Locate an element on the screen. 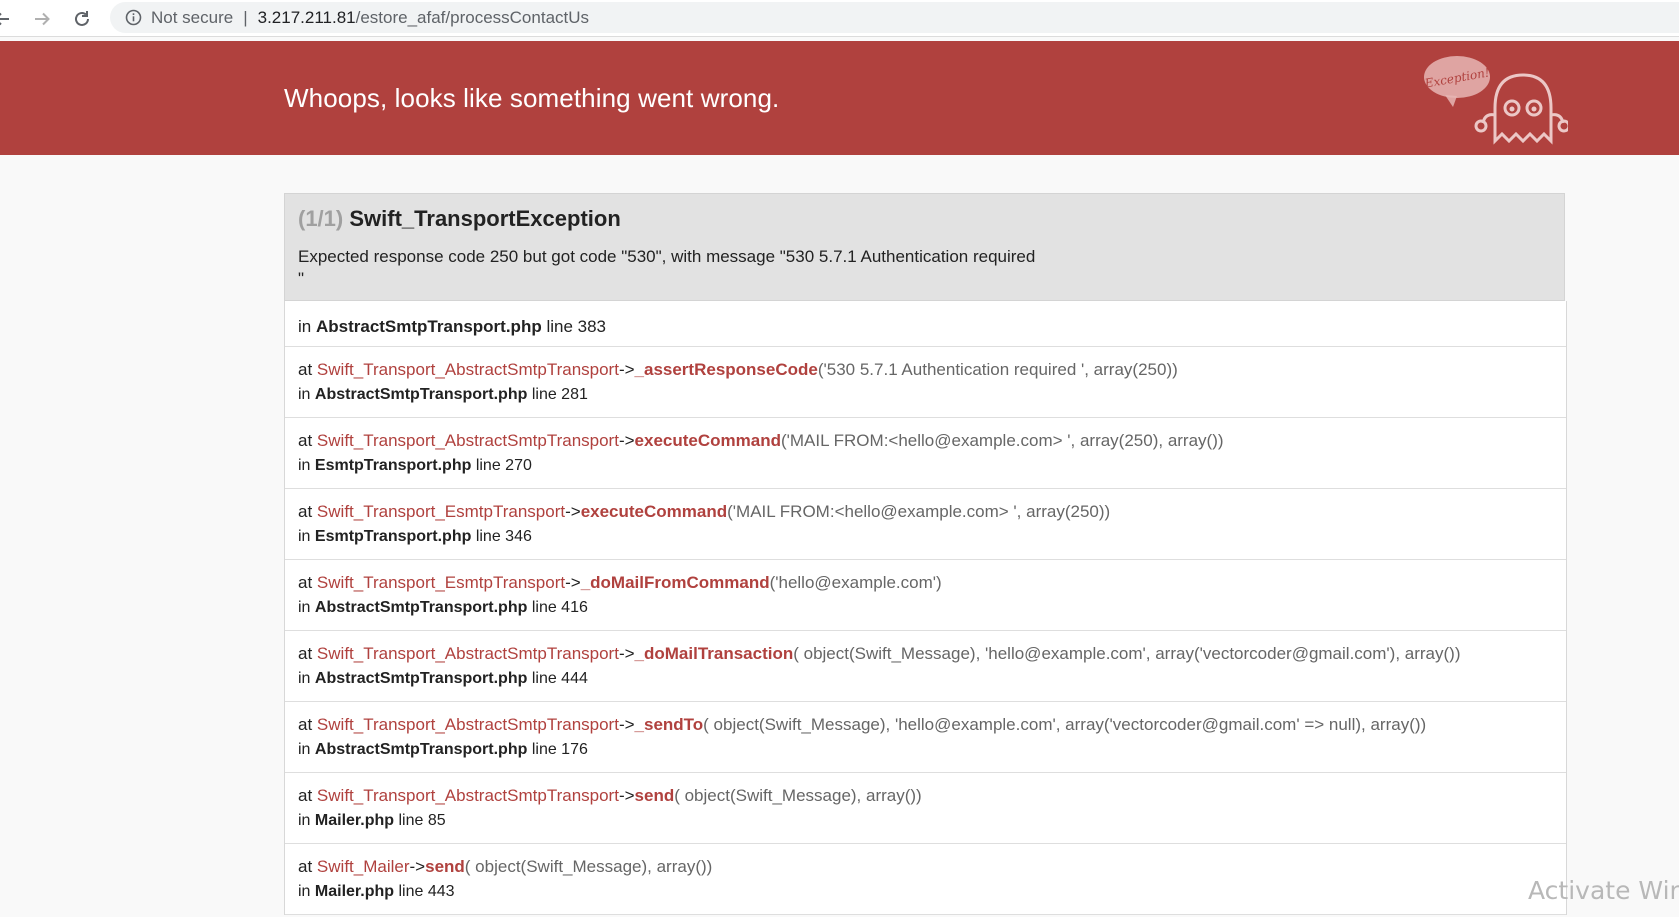 This screenshot has height=917, width=1679. reload-icon is located at coordinates (82, 19).